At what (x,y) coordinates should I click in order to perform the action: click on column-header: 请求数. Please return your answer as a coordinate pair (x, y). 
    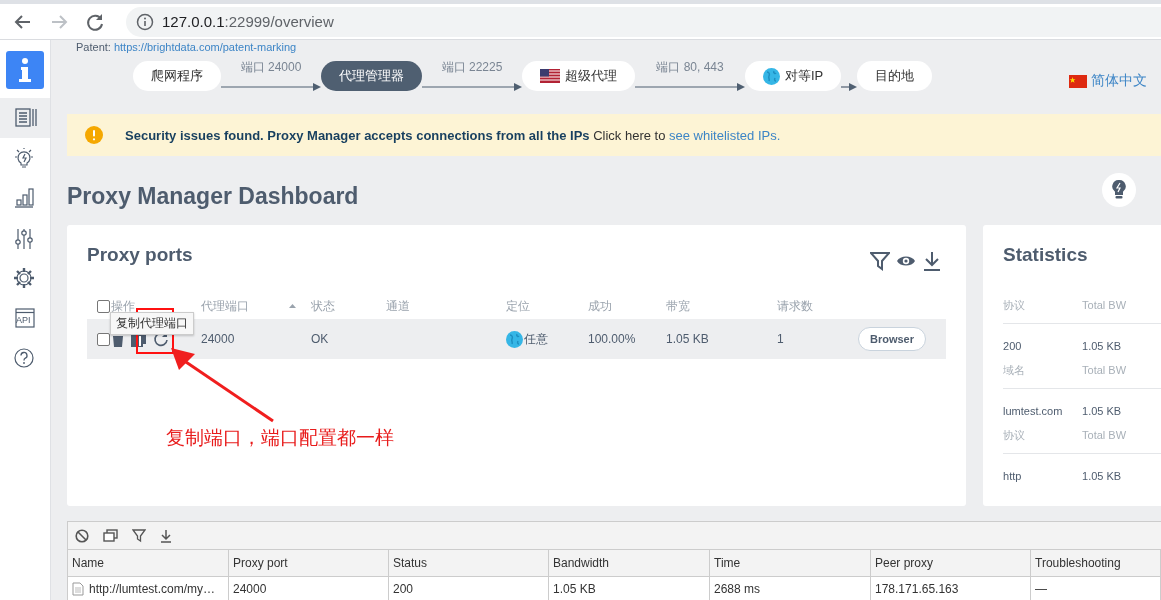
    Looking at the image, I should click on (795, 306).